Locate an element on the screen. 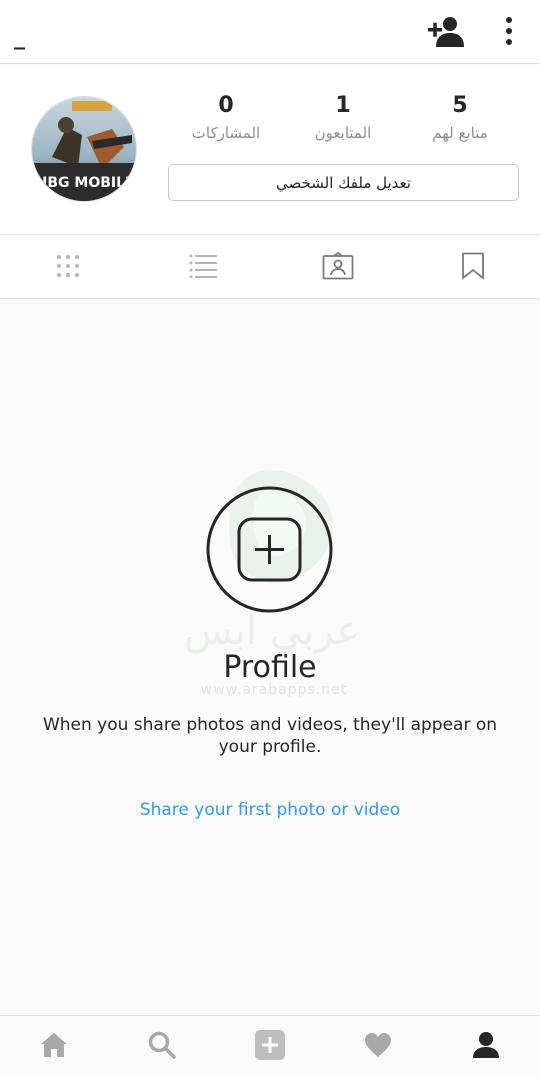 This screenshot has width=540, height=1077. edit-profile-button: تعديل ملفك الشخصي is located at coordinates (343, 182).